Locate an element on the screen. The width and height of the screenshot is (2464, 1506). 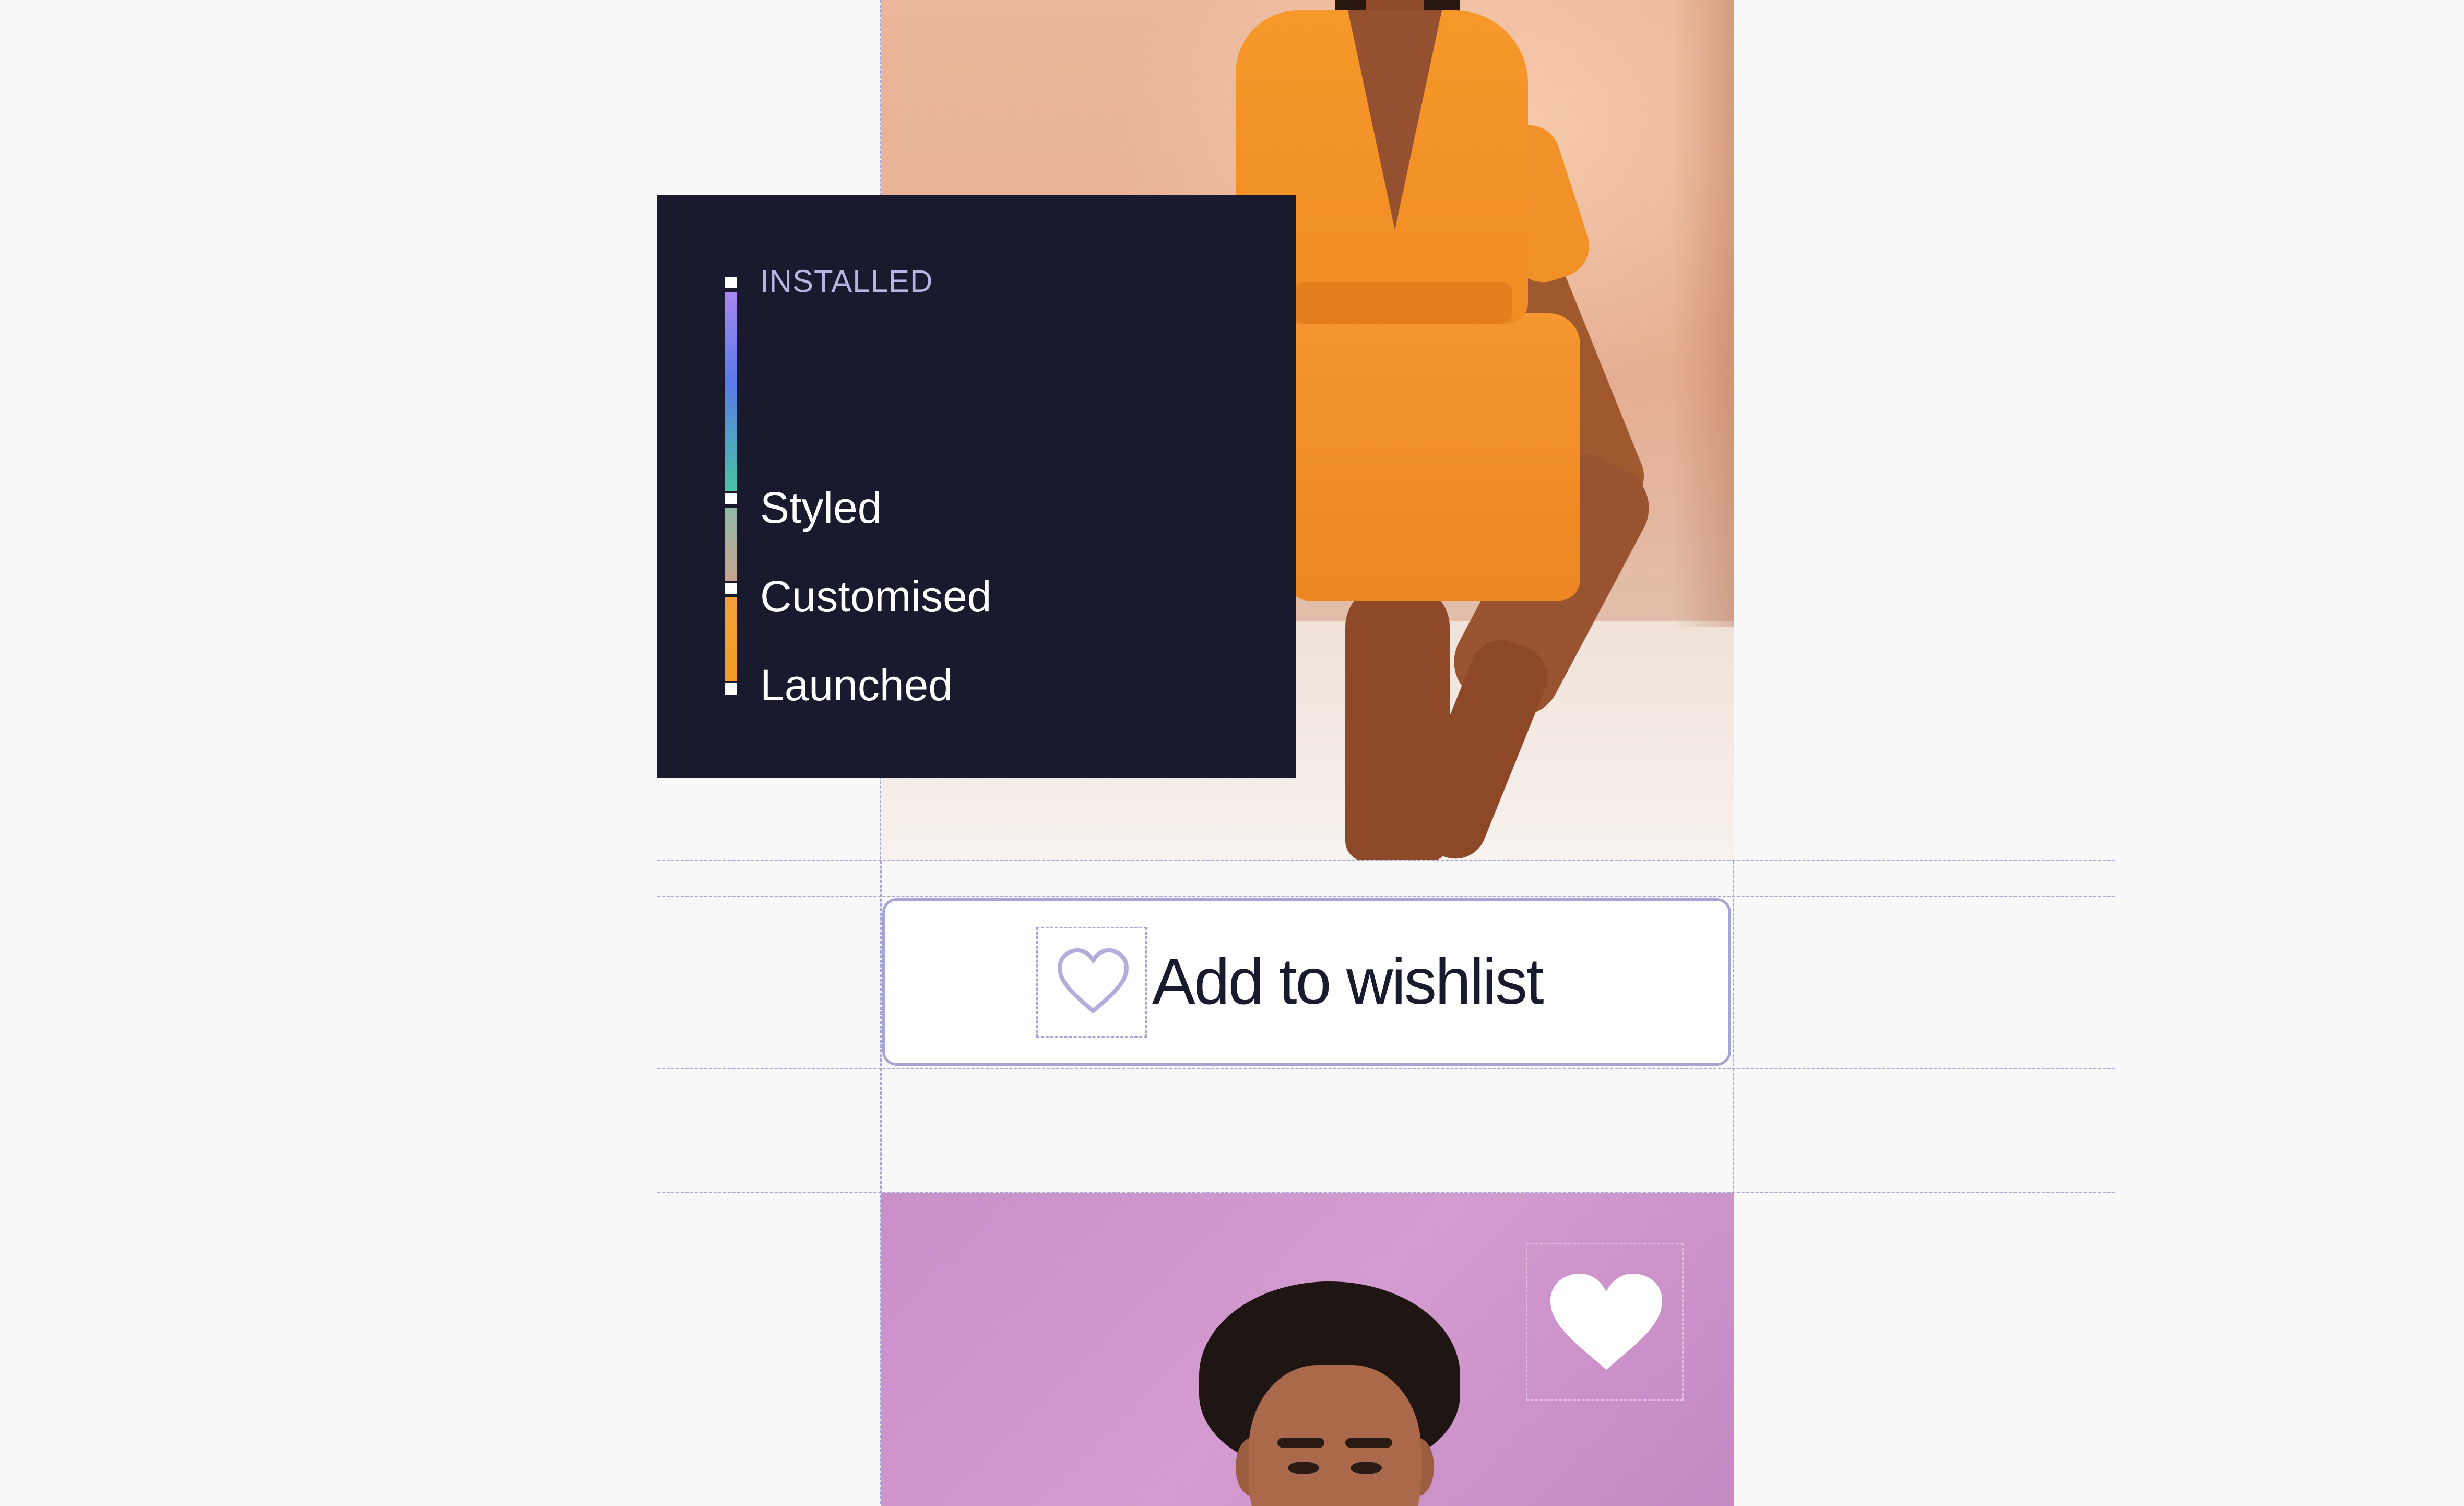
progress-segment-installed is located at coordinates (731, 391).